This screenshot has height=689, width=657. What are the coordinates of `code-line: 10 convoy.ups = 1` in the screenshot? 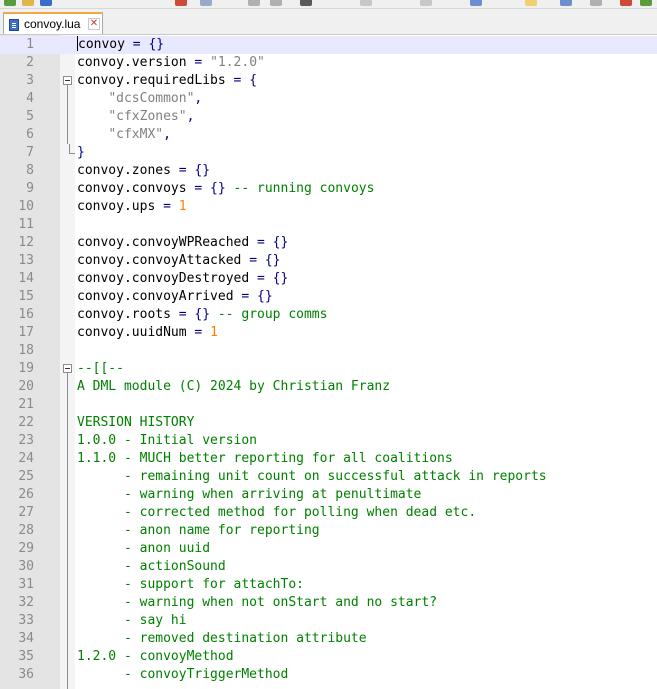 It's located at (328, 207).